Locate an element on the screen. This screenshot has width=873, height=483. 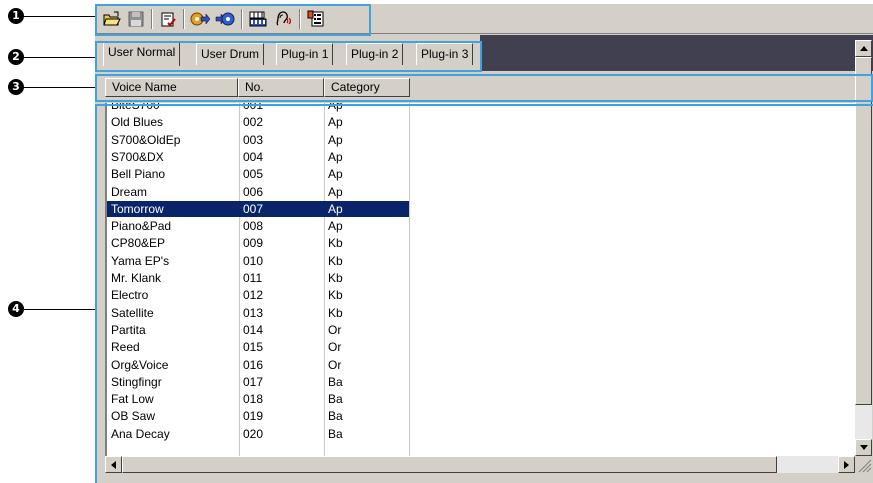
table-row: CP80&EP 009 Kb is located at coordinates (477, 243).